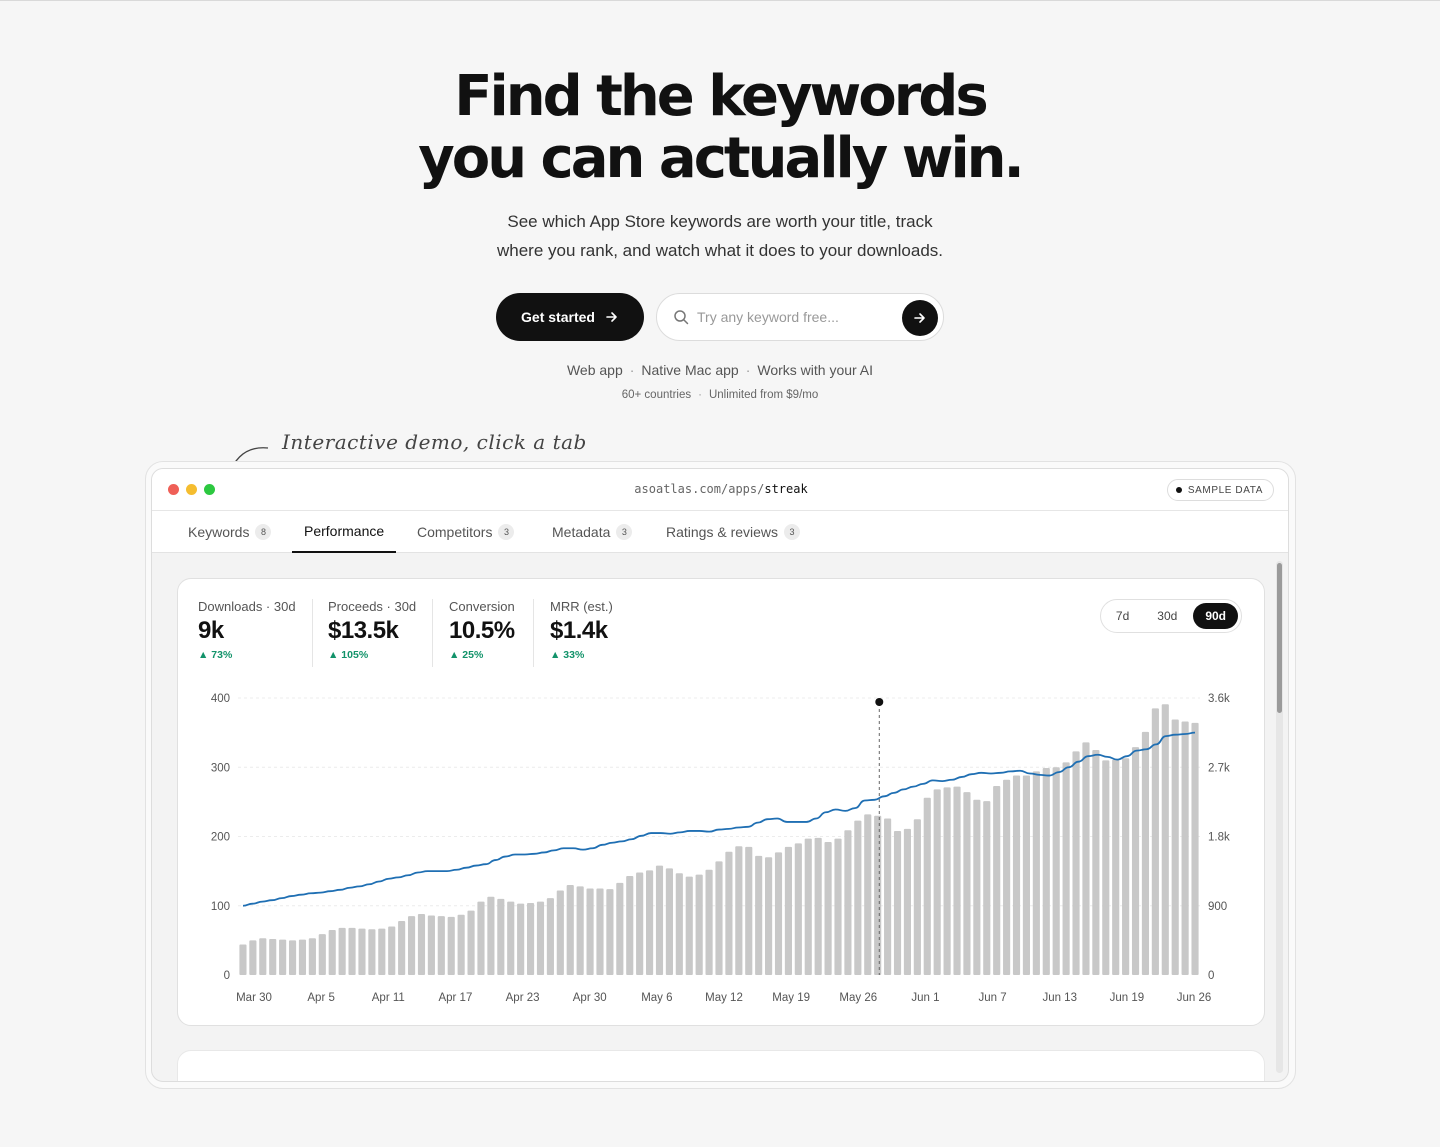 The width and height of the screenshot is (1440, 1147). I want to click on keyword-search-input, so click(792, 317).